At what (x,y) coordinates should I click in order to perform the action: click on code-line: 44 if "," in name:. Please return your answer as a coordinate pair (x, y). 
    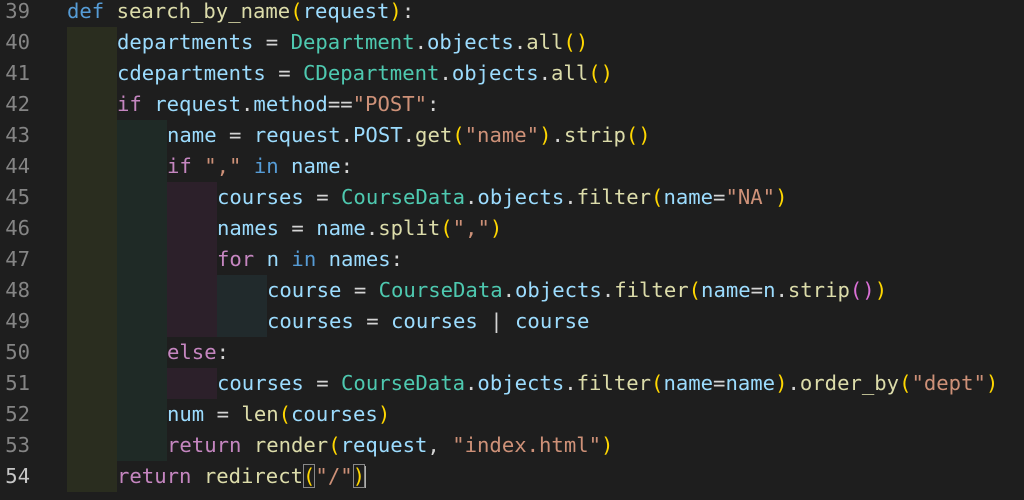
    Looking at the image, I should click on (512, 166).